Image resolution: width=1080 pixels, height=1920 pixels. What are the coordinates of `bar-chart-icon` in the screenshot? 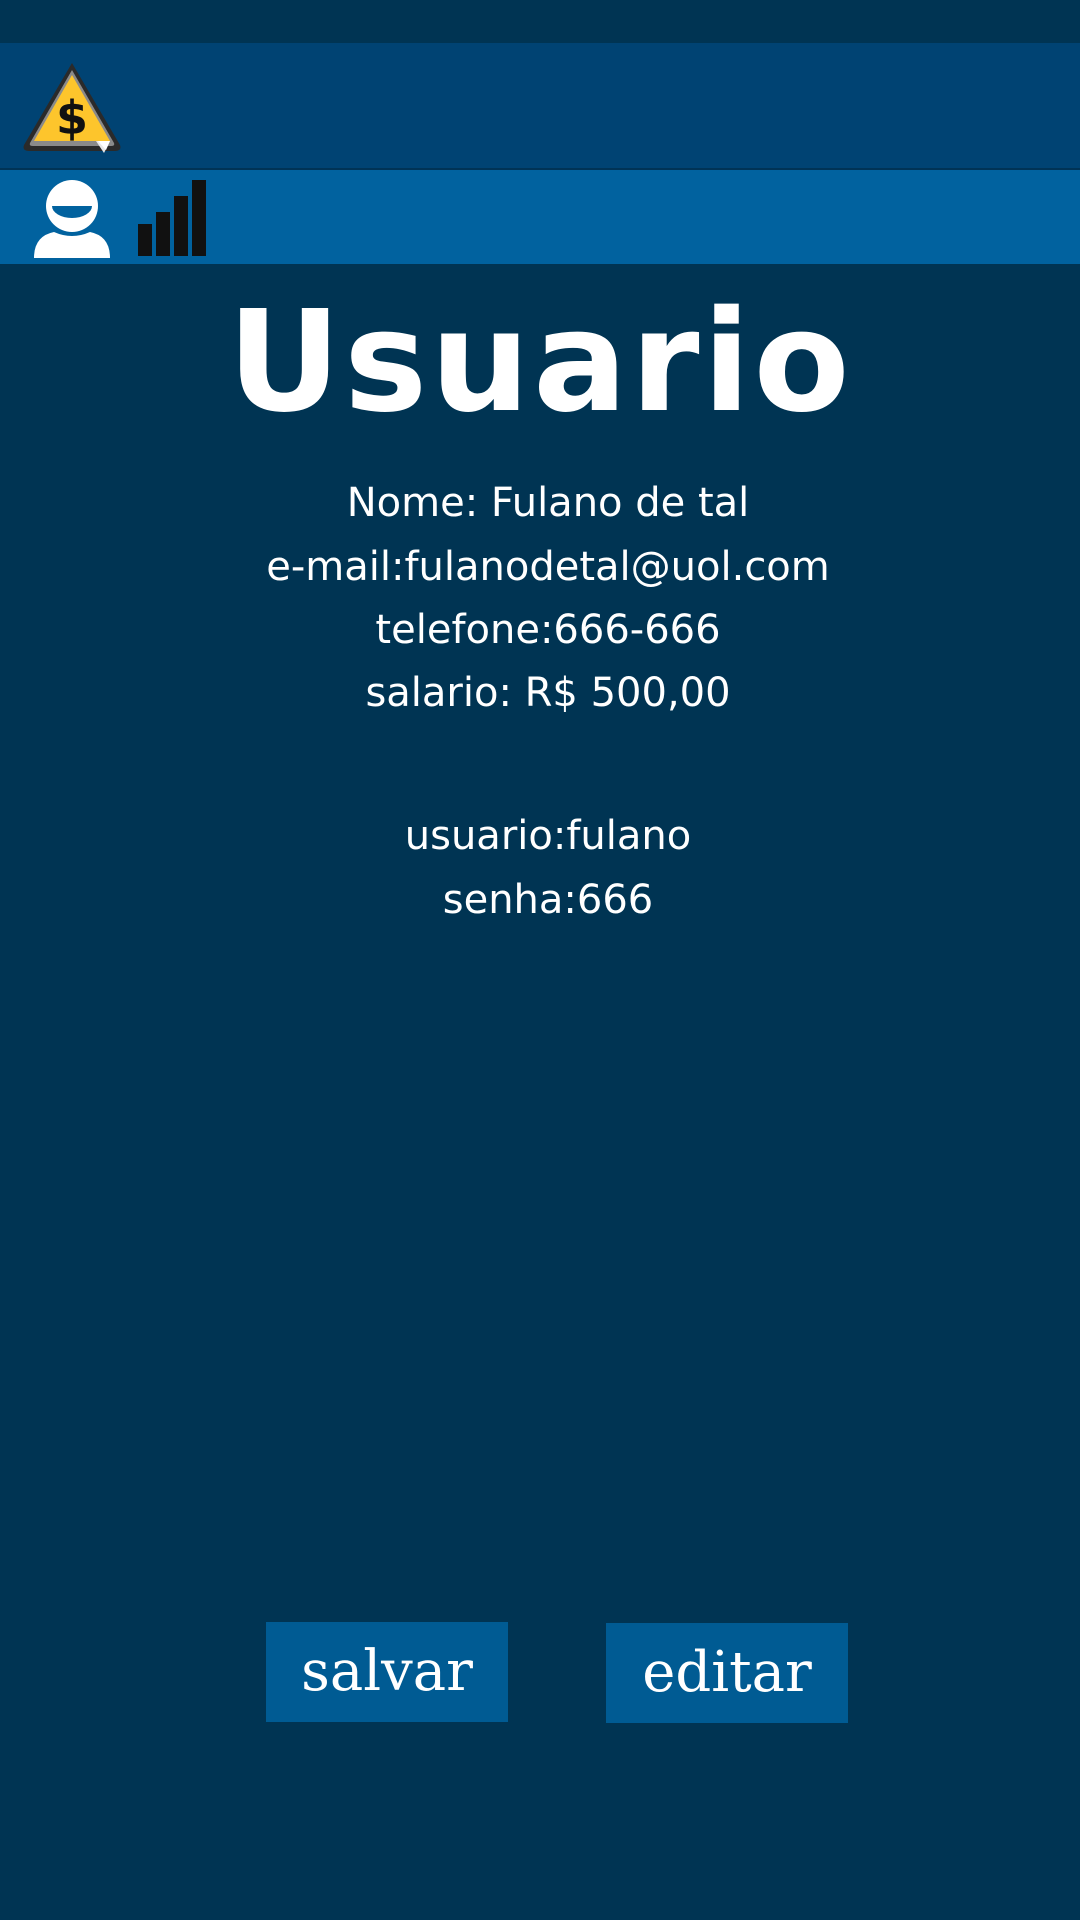 It's located at (174, 218).